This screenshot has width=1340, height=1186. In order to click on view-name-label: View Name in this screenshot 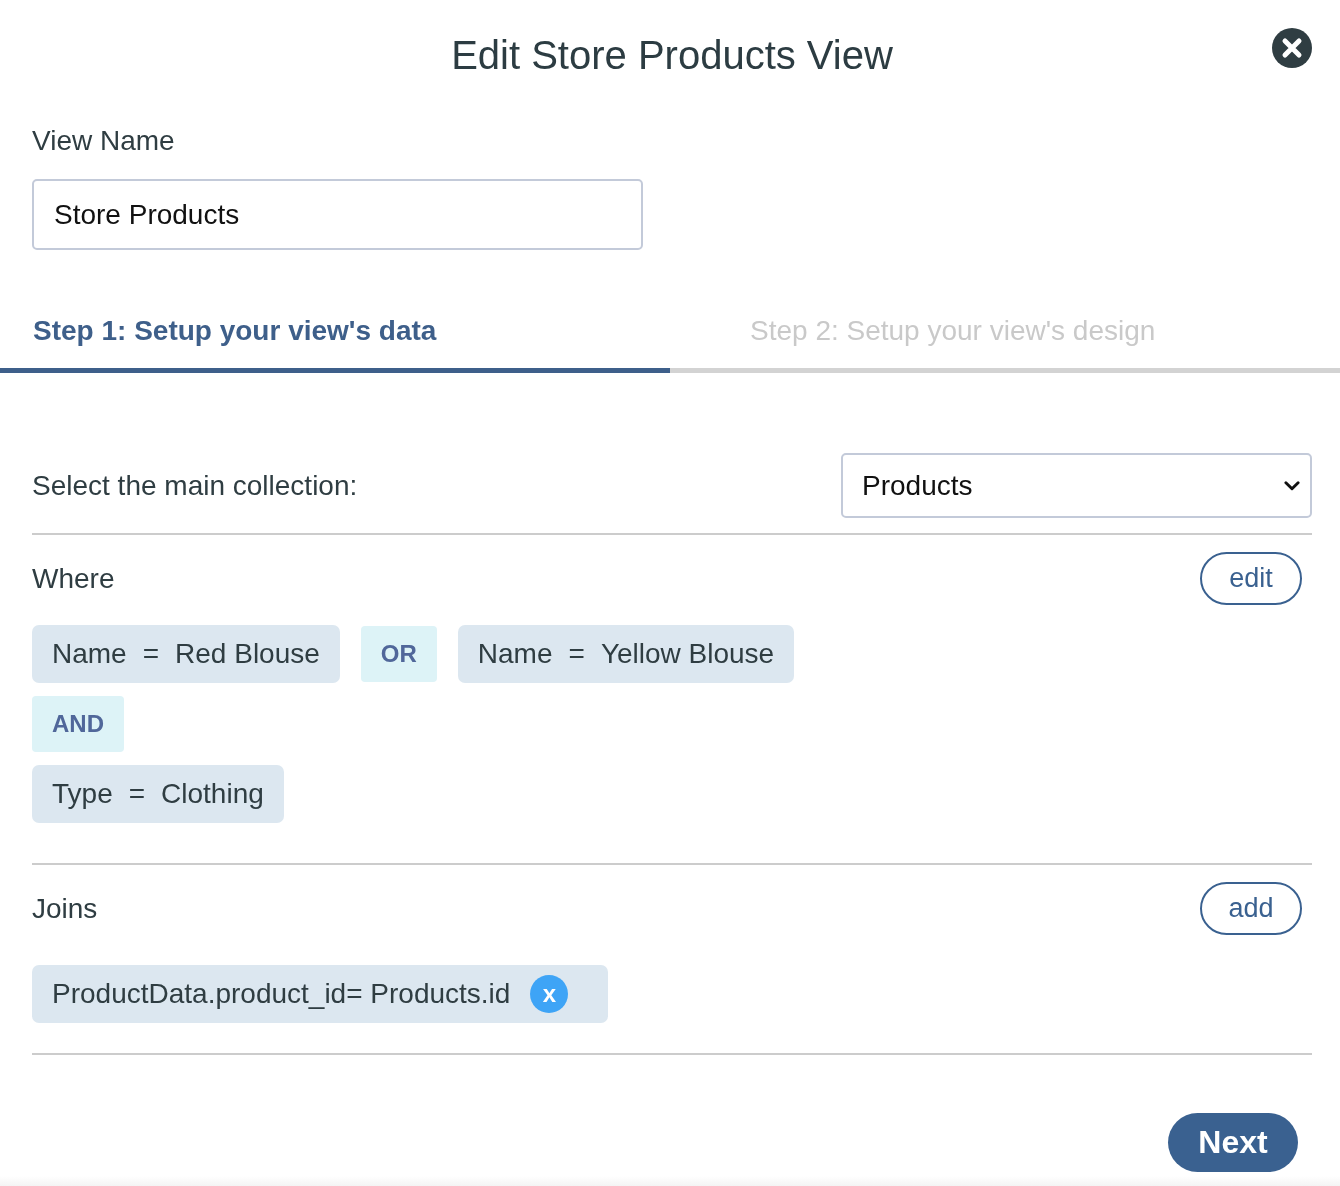, I will do `click(103, 141)`.